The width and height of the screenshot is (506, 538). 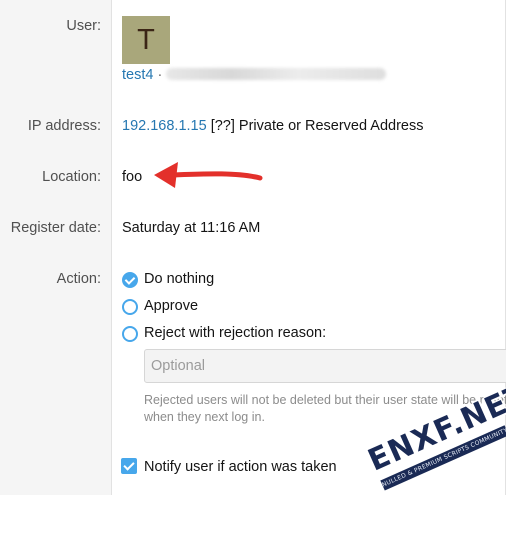 What do you see at coordinates (179, 279) in the screenshot?
I see `do-nothing-label: Do nothing` at bounding box center [179, 279].